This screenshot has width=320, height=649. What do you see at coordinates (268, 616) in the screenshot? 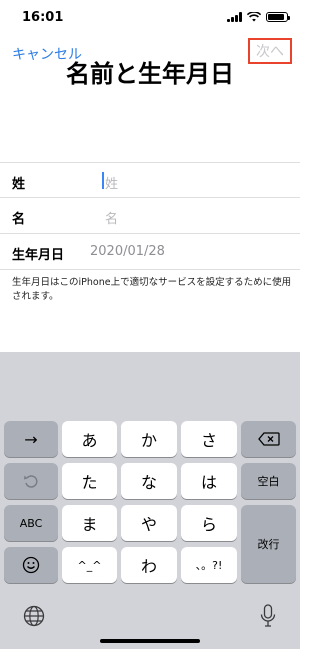
I see `microphone-icon` at bounding box center [268, 616].